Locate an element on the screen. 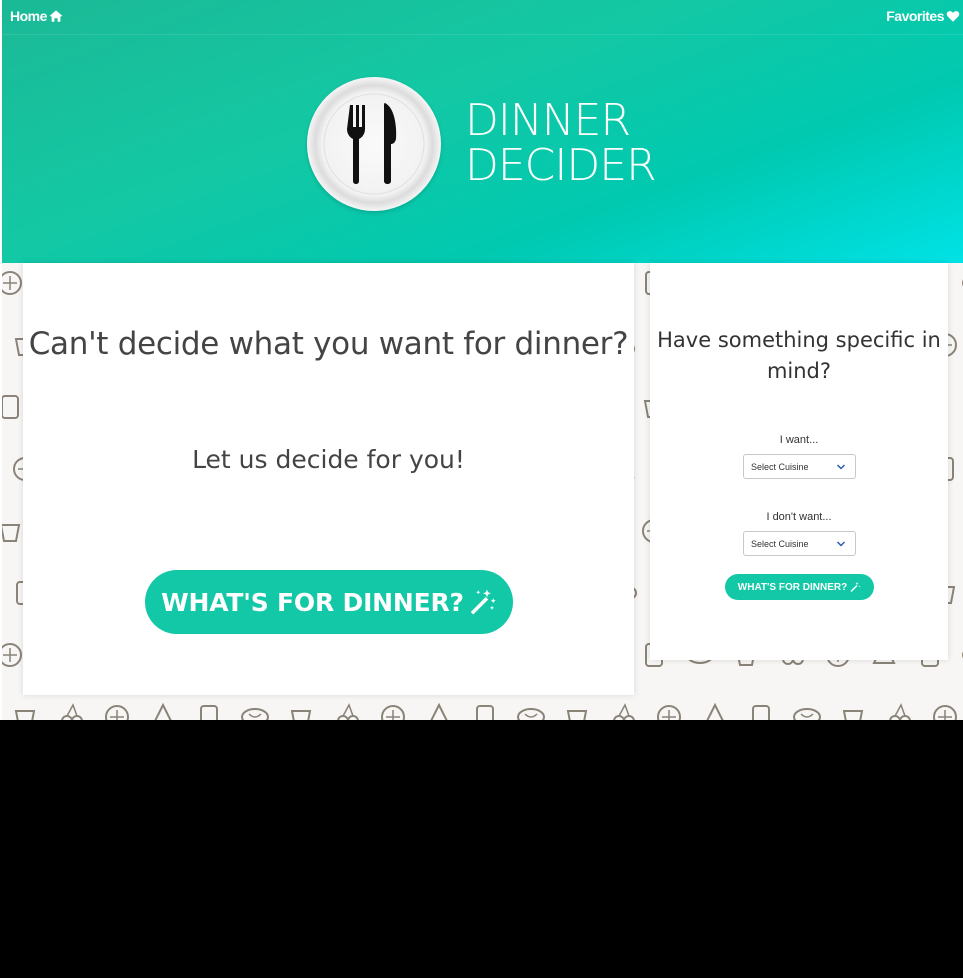 This screenshot has width=963, height=978. fork-knife-icon is located at coordinates (374, 144).